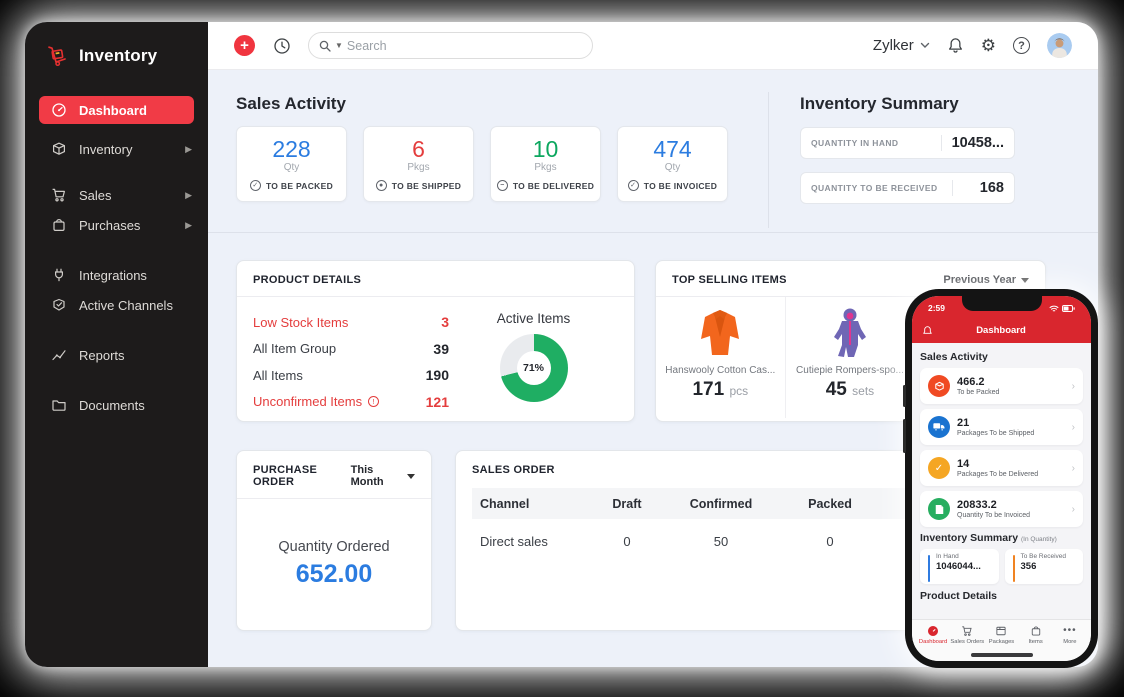 This screenshot has width=1124, height=697. Describe the element at coordinates (325, 46) in the screenshot. I see `search-icon` at that location.